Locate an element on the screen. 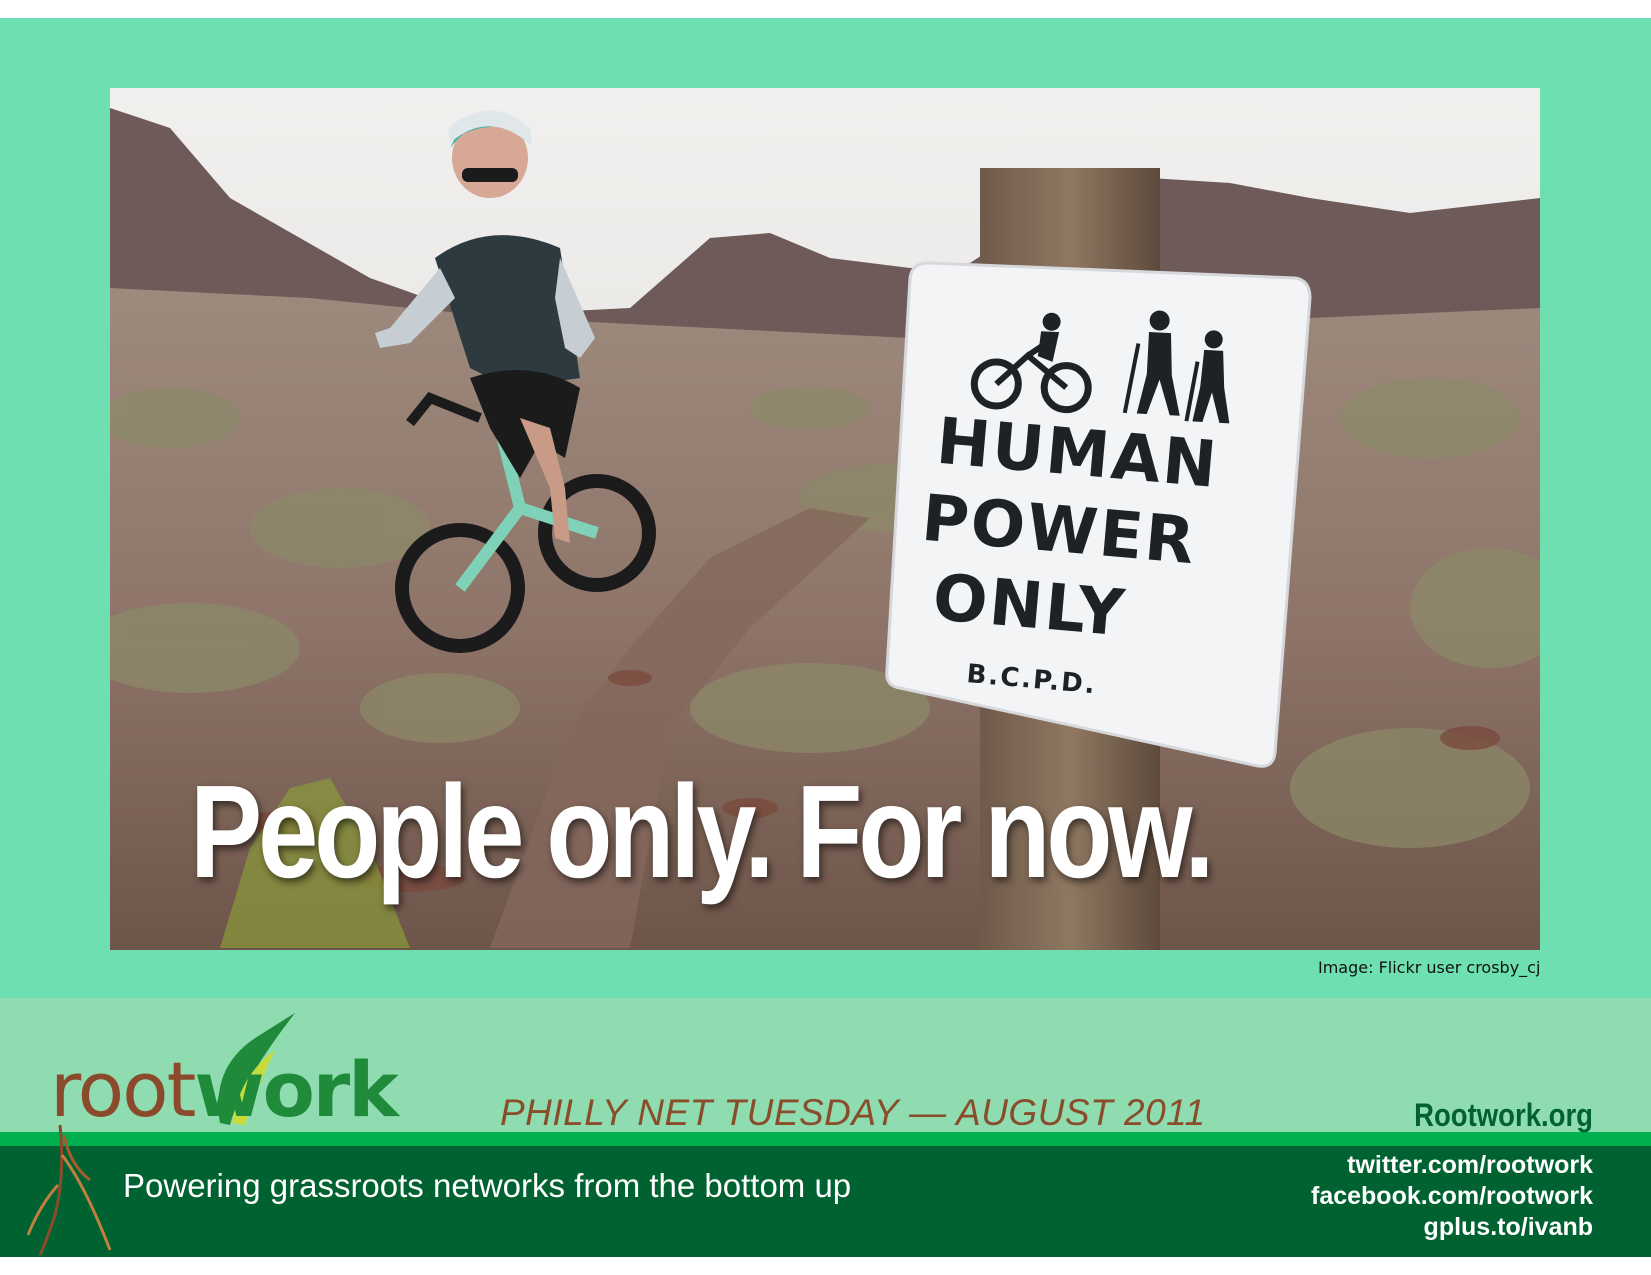 The width and height of the screenshot is (1651, 1275). logo: rootwork is located at coordinates (224, 1090).